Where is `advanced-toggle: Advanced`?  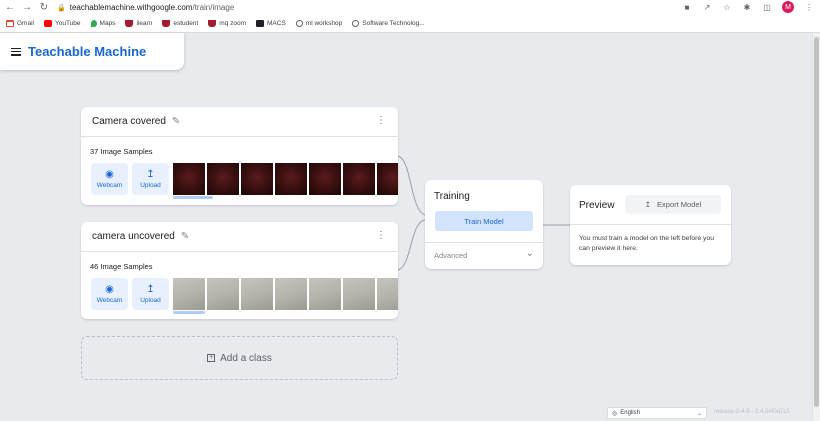 advanced-toggle: Advanced is located at coordinates (450, 255).